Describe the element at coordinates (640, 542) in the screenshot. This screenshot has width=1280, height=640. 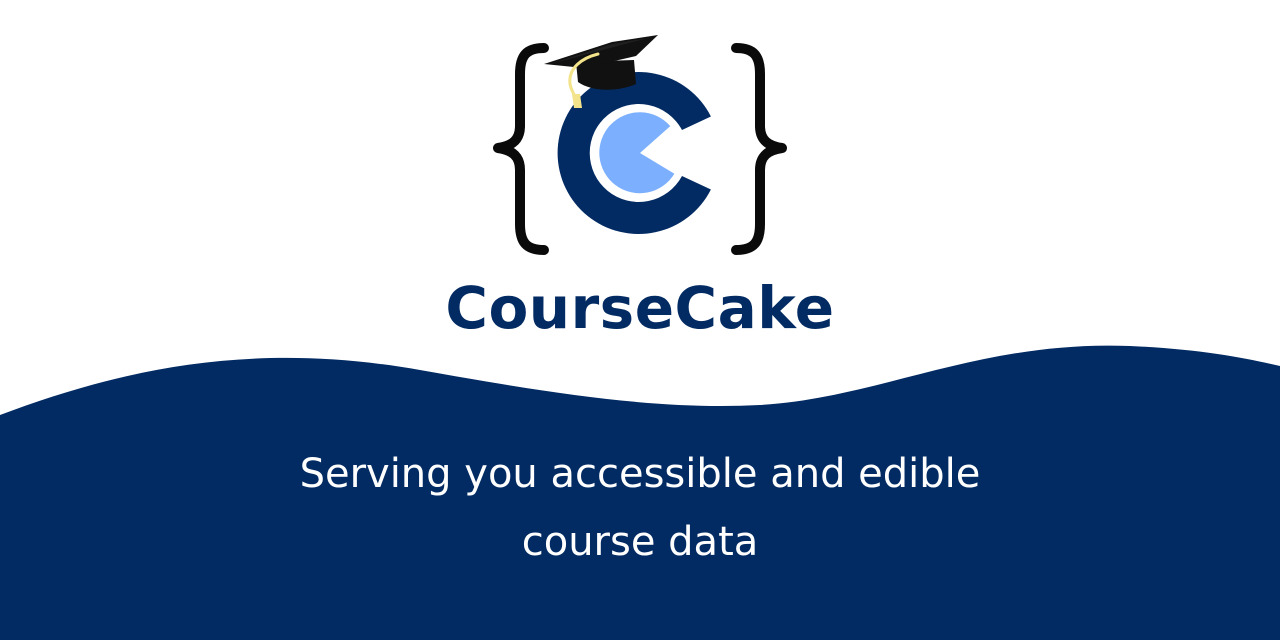
I see `tagline-line-2: course data` at that location.